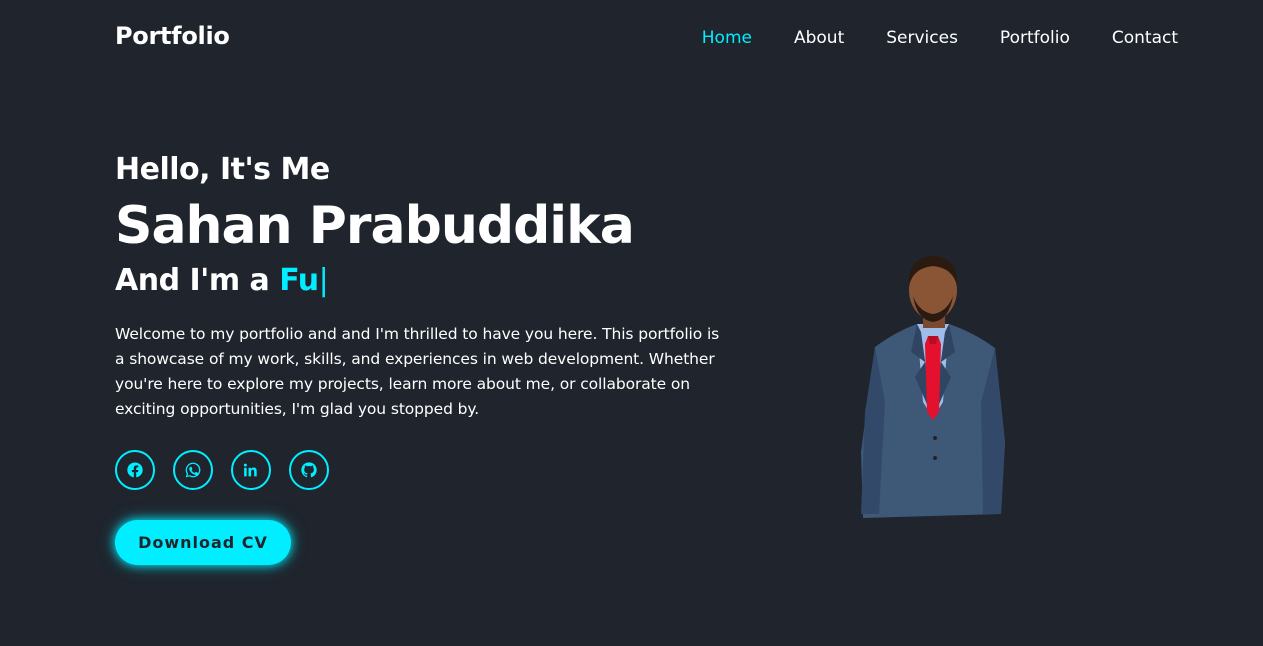 The width and height of the screenshot is (1263, 646). Describe the element at coordinates (425, 470) in the screenshot. I see `social-links` at that location.